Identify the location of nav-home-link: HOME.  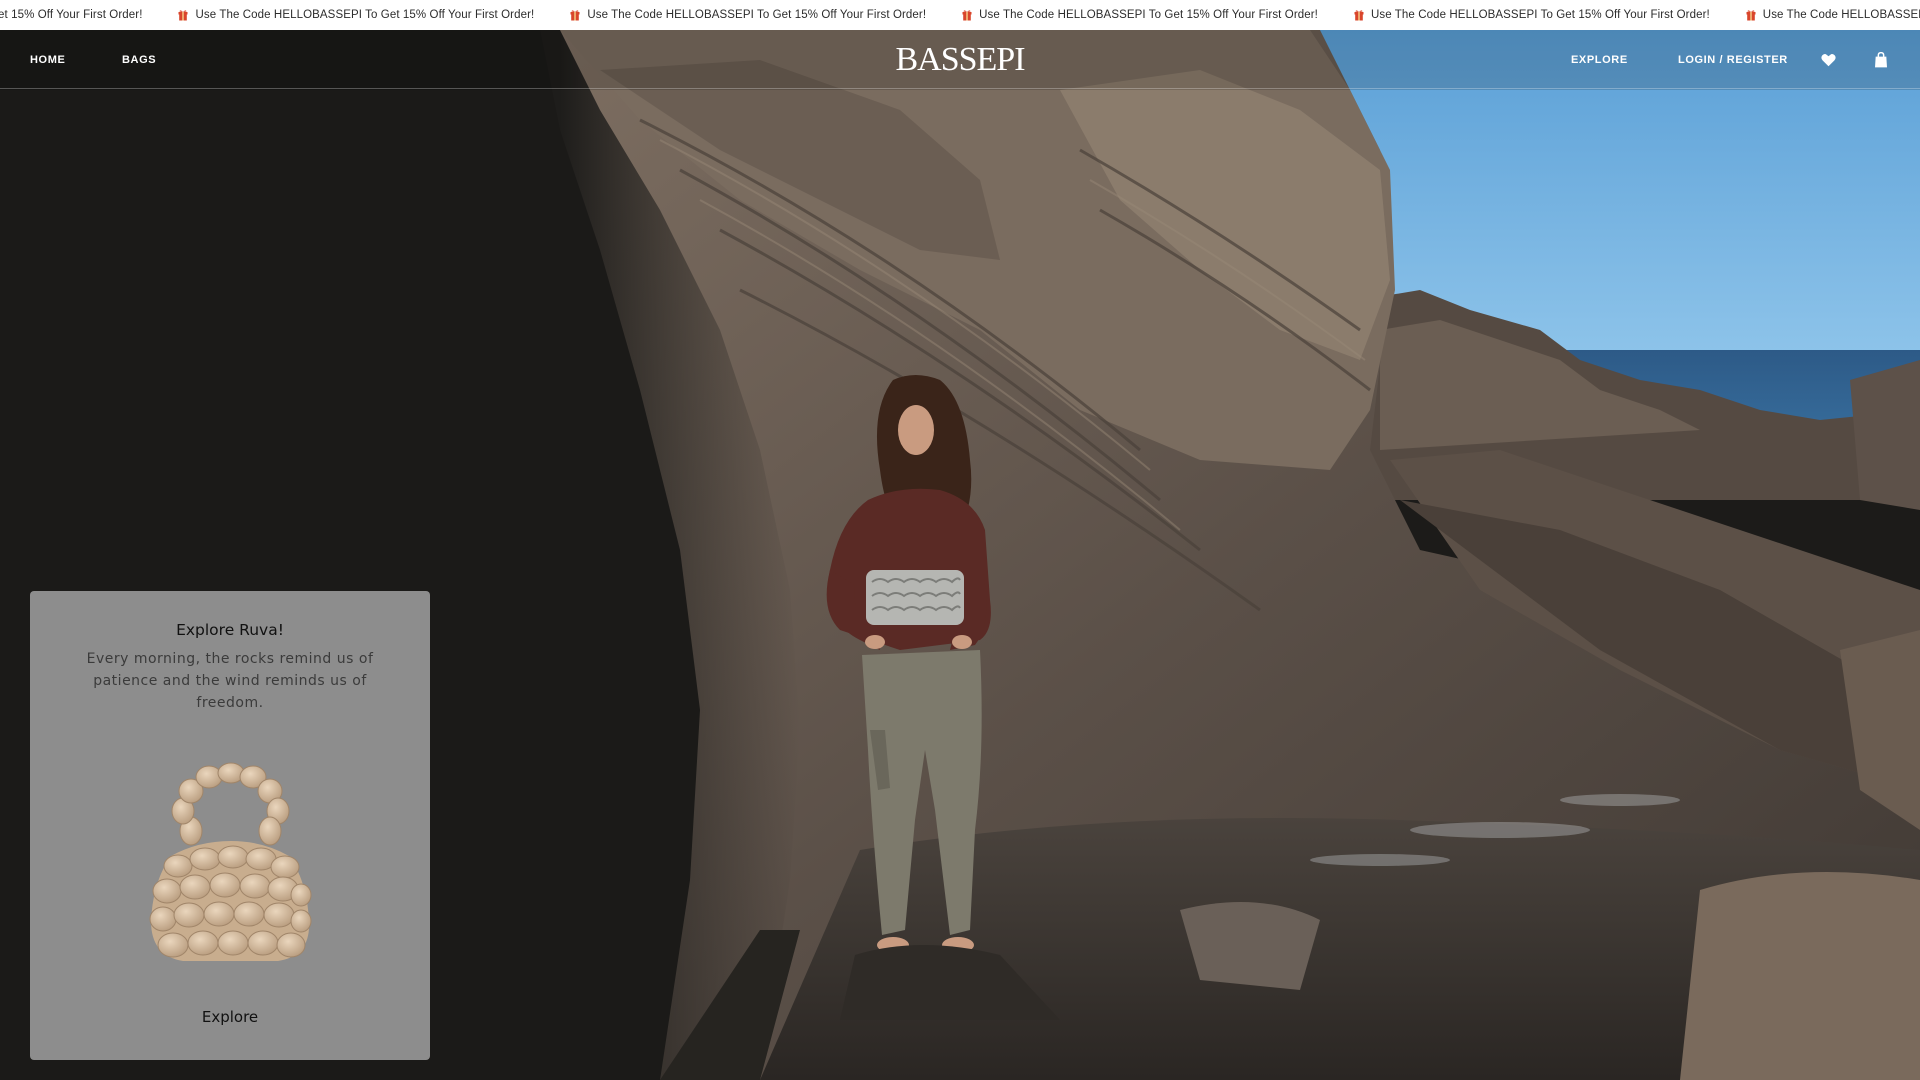
(47, 59).